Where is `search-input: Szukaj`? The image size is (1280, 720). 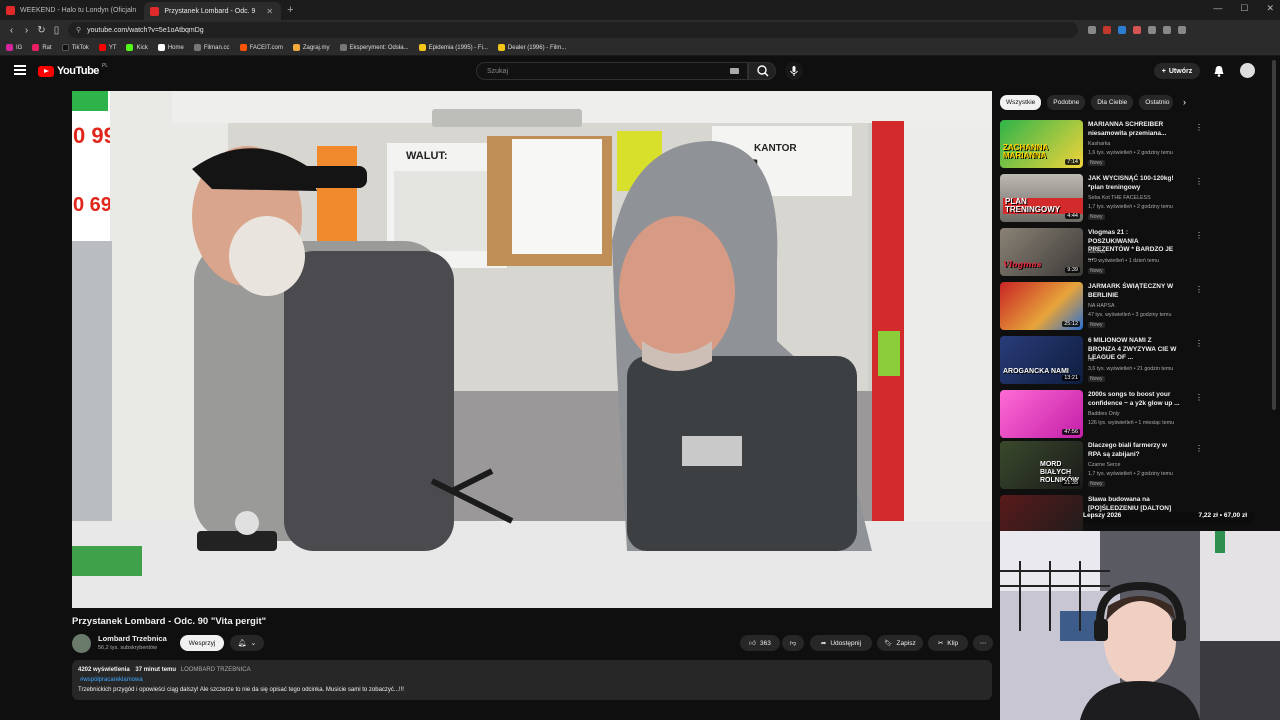
search-input: Szukaj is located at coordinates (612, 71).